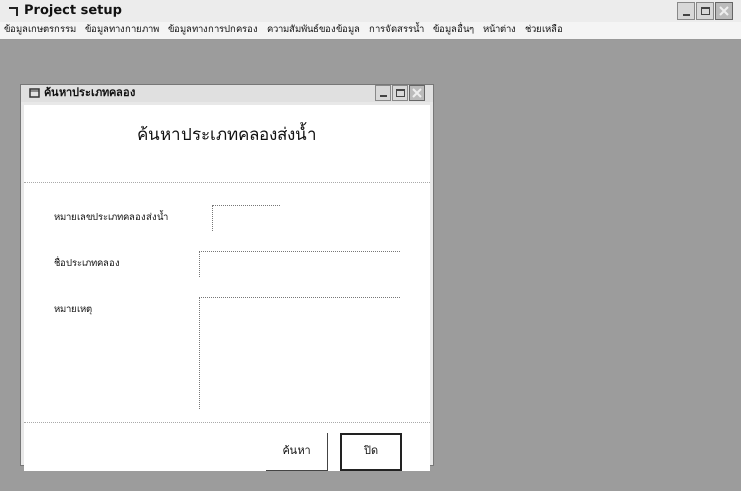  Describe the element at coordinates (40, 30) in the screenshot. I see `menu-item: ข้อมูลเกษตรกรรม` at that location.